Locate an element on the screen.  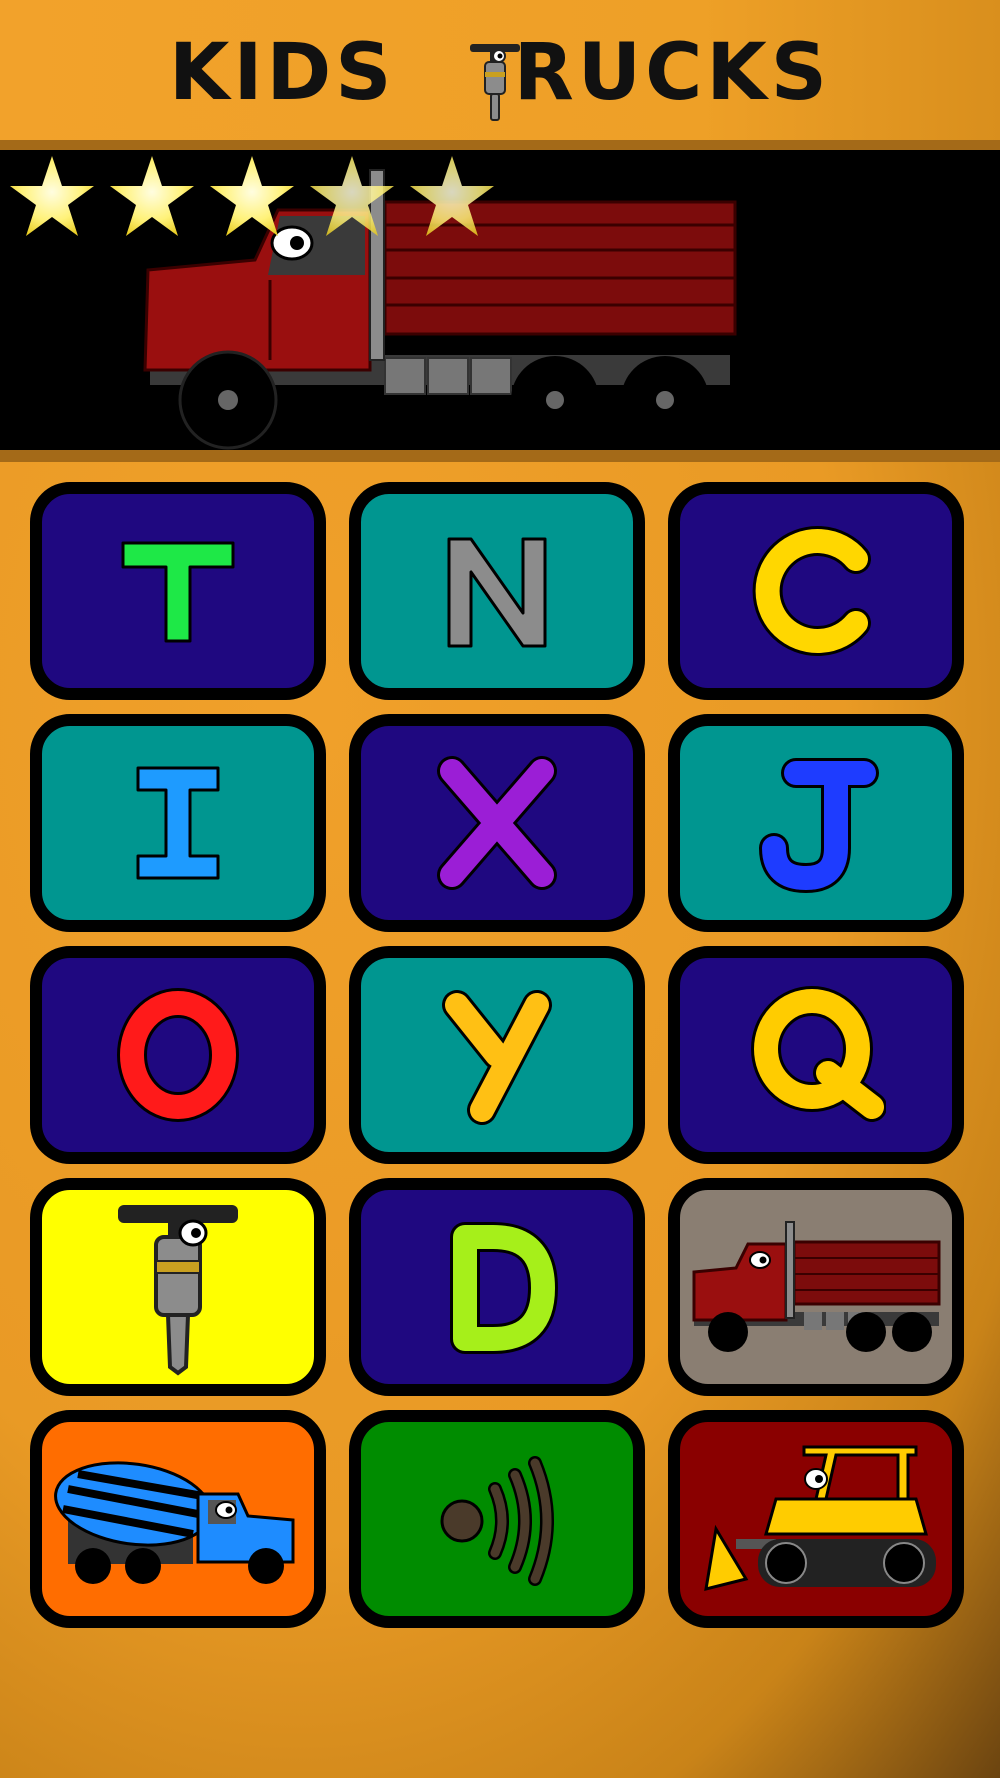
letter-o-glyph is located at coordinates (178, 1055).